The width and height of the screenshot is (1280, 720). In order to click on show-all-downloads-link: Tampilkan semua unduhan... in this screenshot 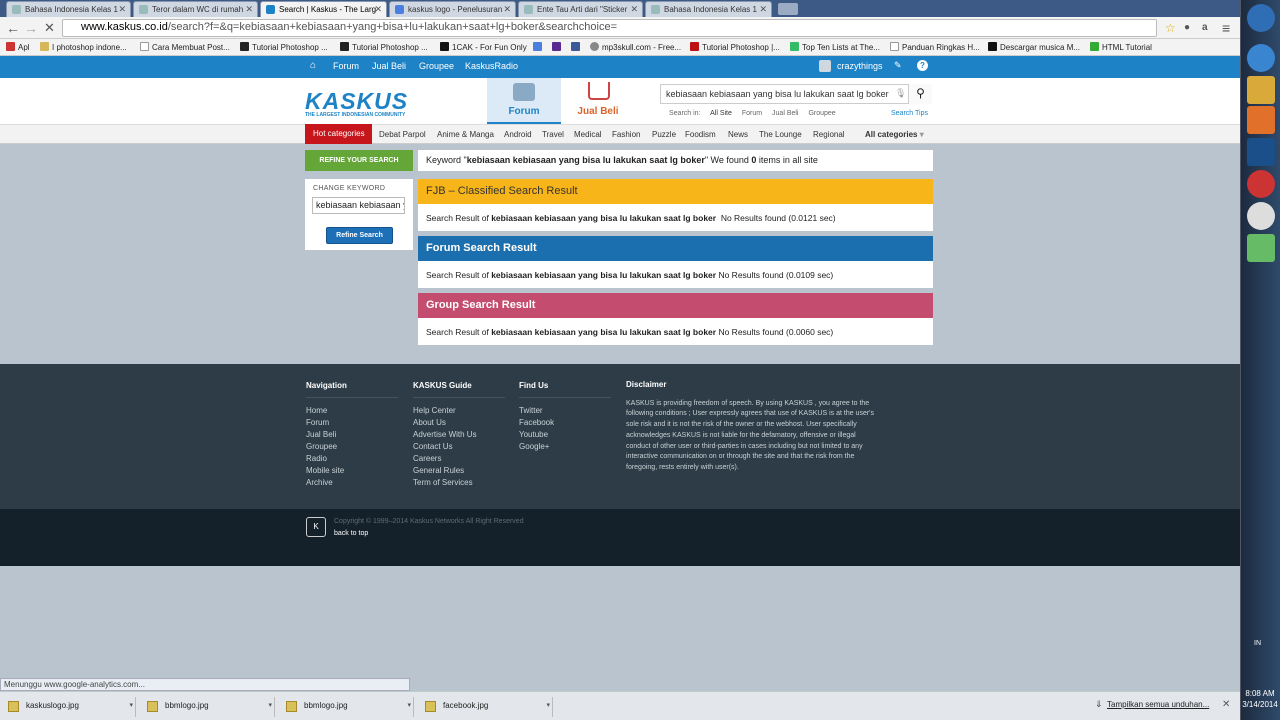, I will do `click(1158, 704)`.